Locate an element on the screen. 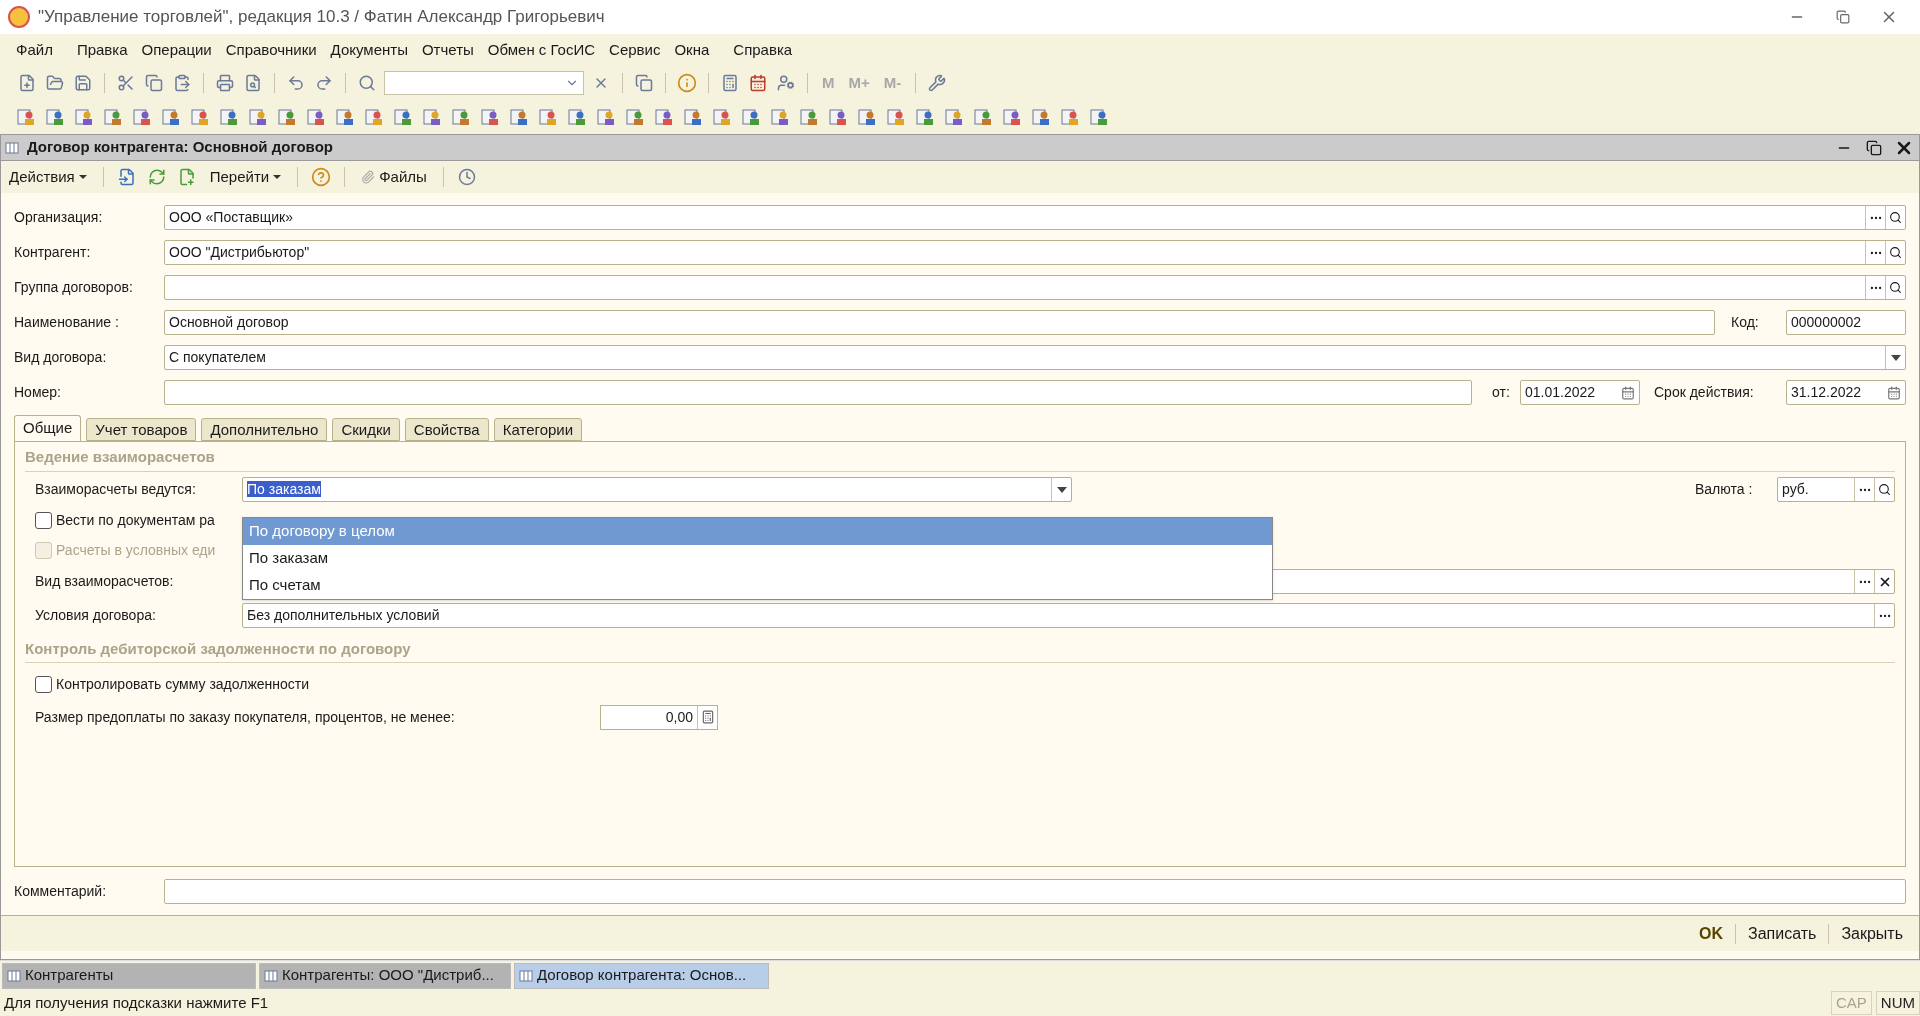 This screenshot has height=1016, width=1920. input-field: 000000002 is located at coordinates (1846, 322).